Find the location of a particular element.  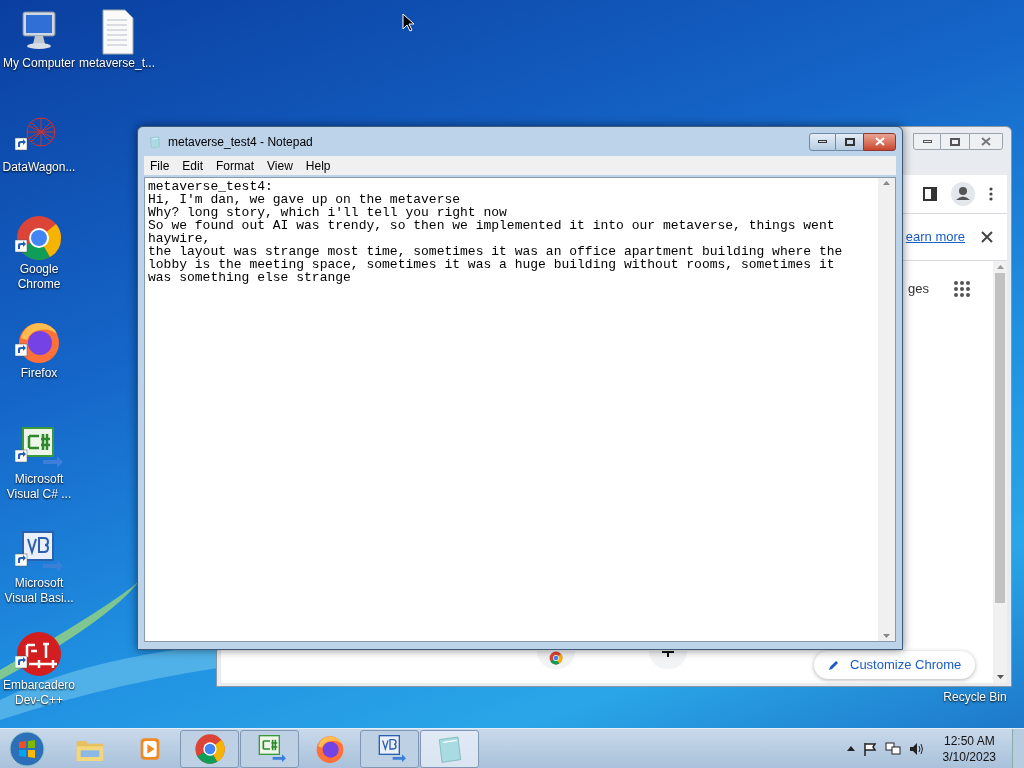

scrollbar-thumb is located at coordinates (1000, 438).